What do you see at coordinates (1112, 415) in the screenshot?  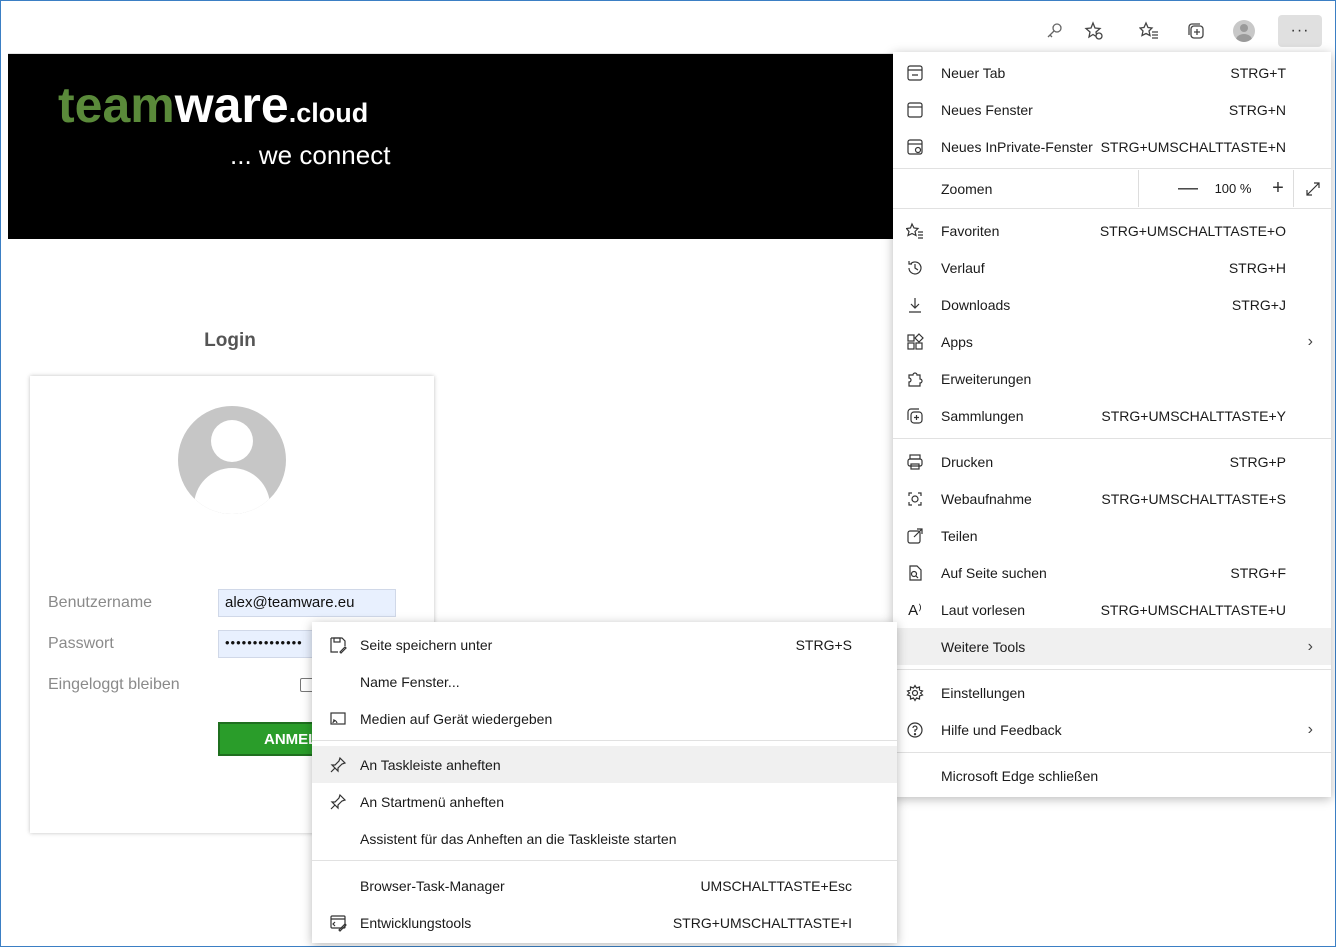 I see `menu-item-collections: Sammlungen STRG+UMSCHALTTASTE+Y` at bounding box center [1112, 415].